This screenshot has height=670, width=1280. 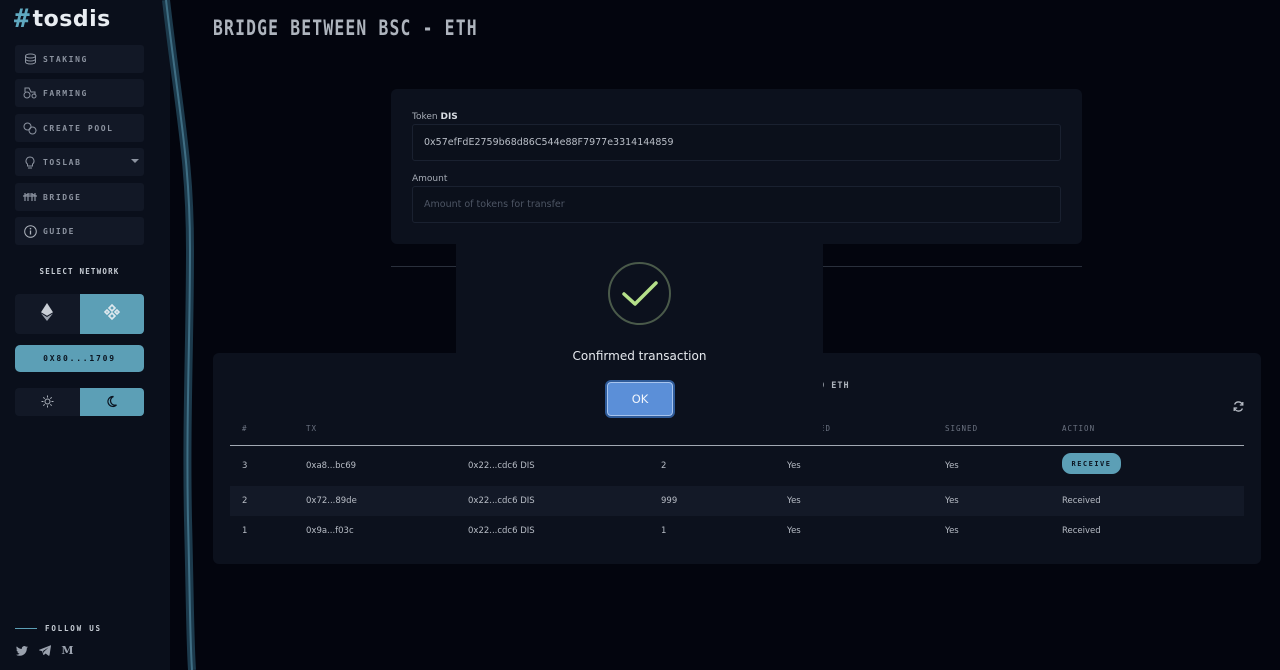 I want to click on follow-us-label: FOLLOW US, so click(x=73, y=628).